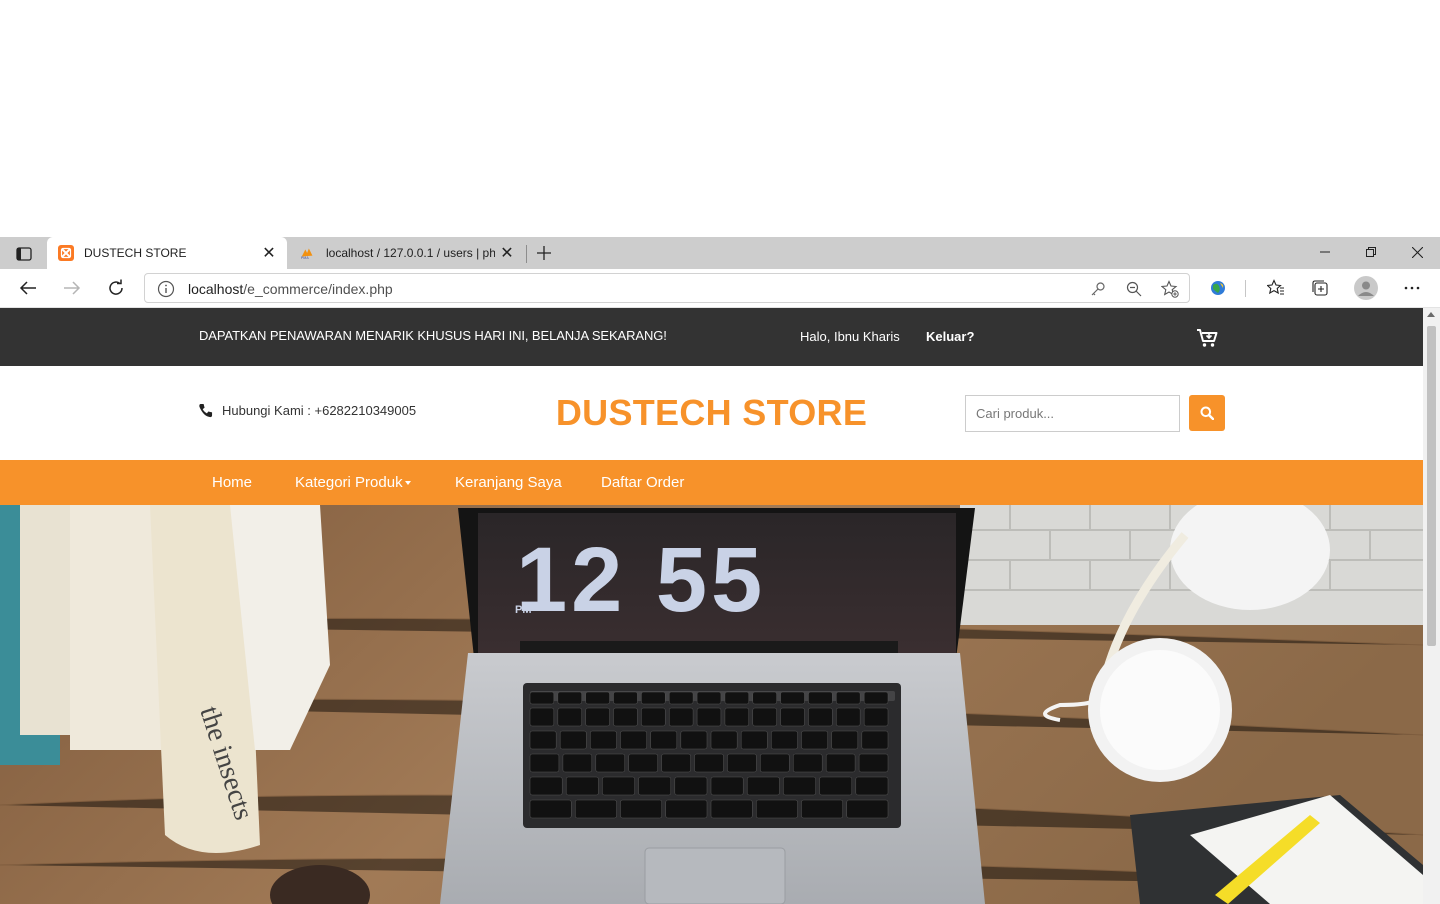 This screenshot has height=904, width=1440. I want to click on nav-item-daftar-order: Daftar Order, so click(642, 482).